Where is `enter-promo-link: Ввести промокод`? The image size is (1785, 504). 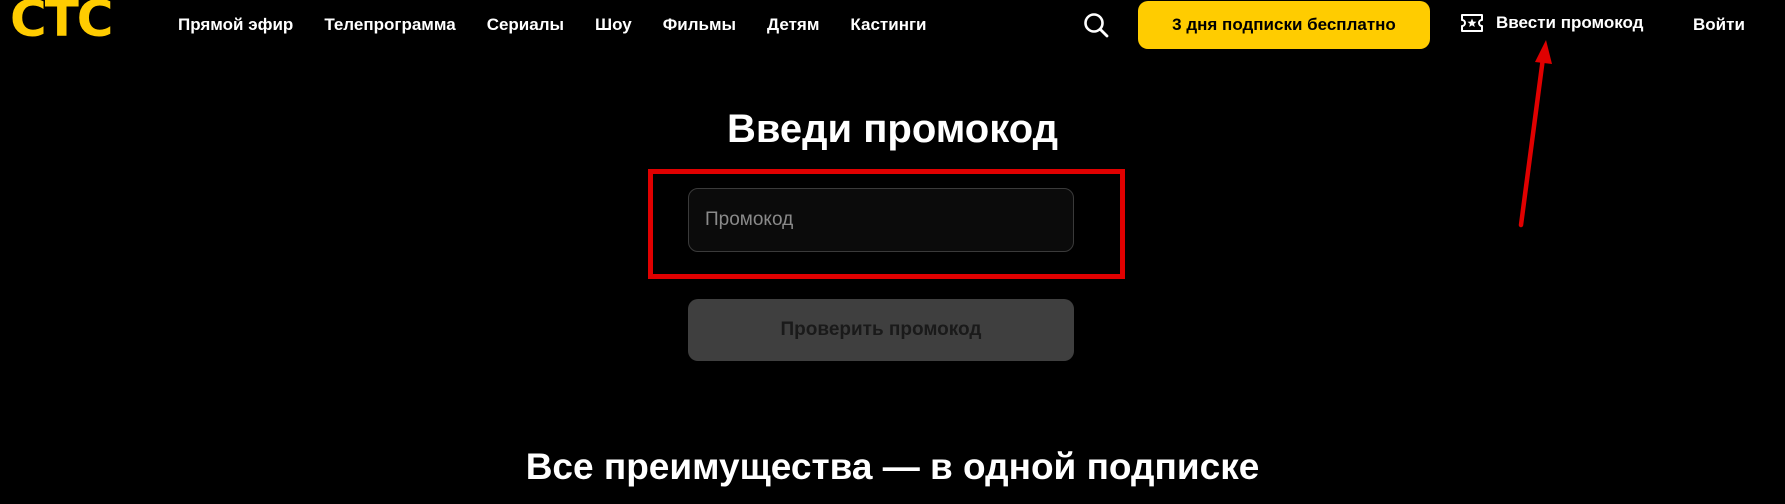 enter-promo-link: Ввести промокод is located at coordinates (1551, 23).